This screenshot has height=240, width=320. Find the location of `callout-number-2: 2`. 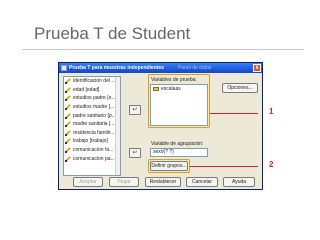

callout-number-2: 2 is located at coordinates (271, 164).